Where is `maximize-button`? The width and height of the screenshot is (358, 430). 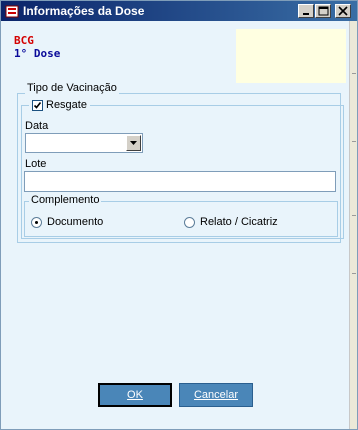 maximize-button is located at coordinates (323, 11).